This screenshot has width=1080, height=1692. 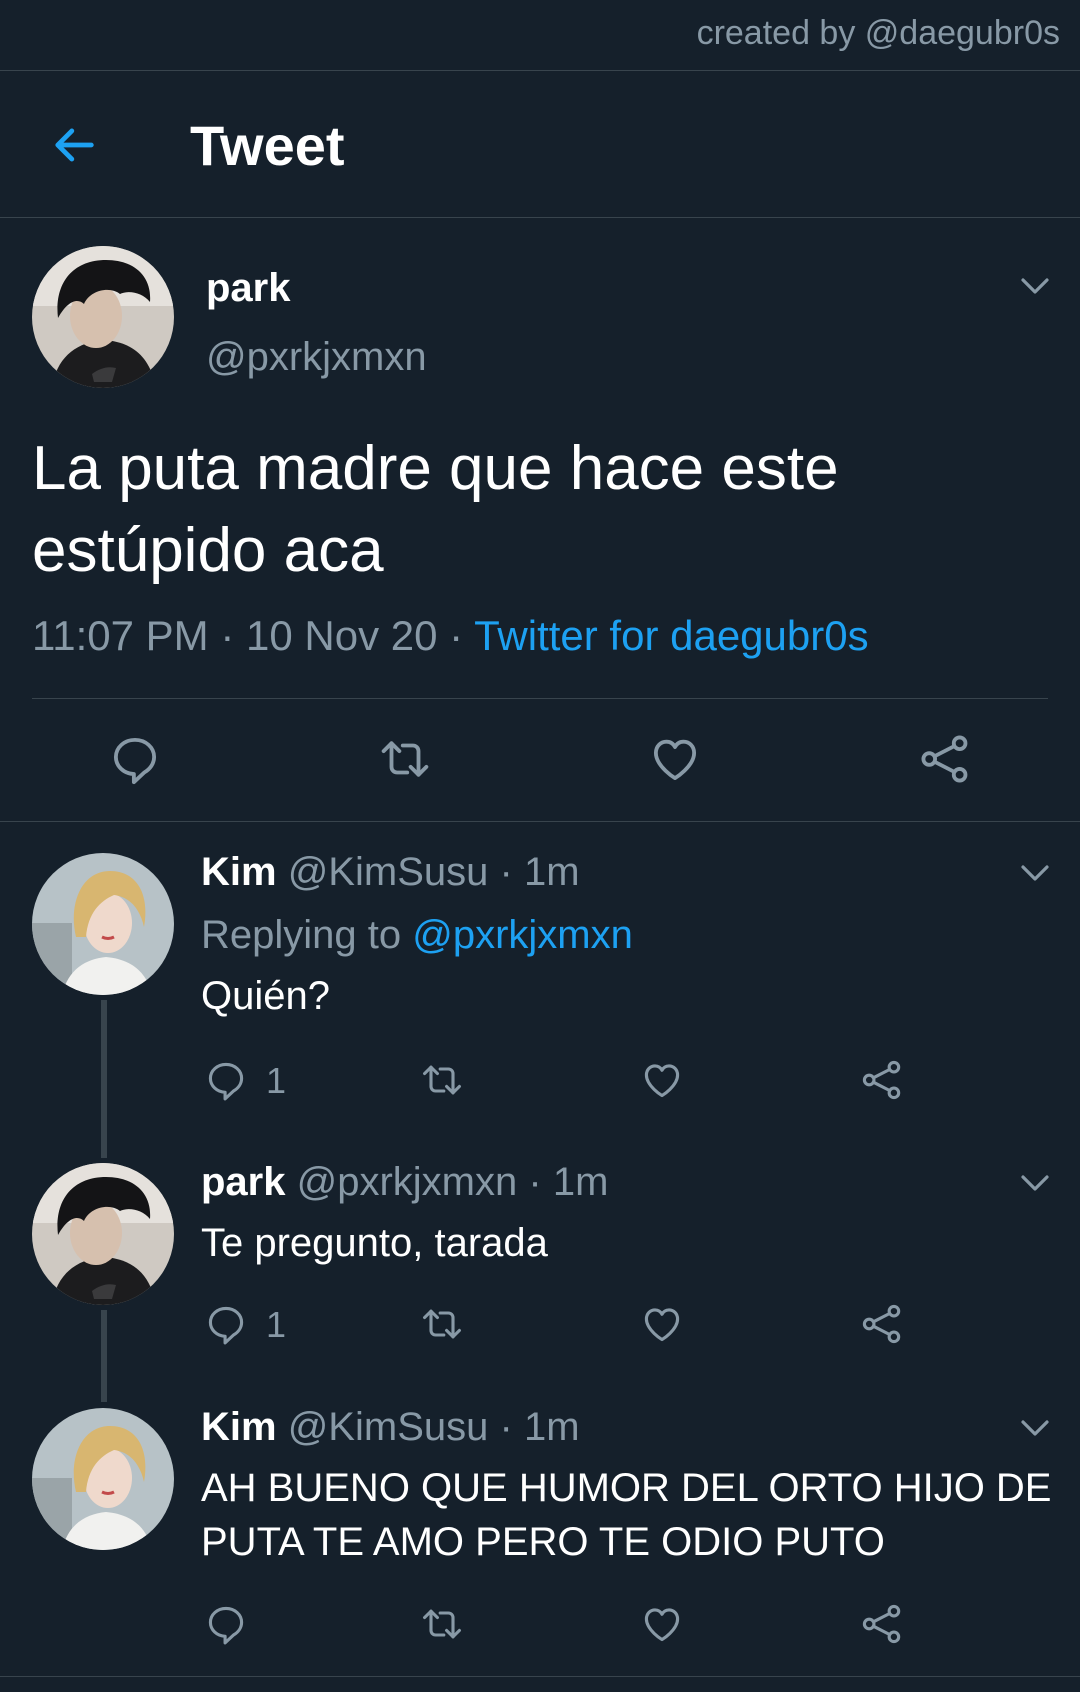 I want to click on arrow-left-icon, so click(x=74, y=145).